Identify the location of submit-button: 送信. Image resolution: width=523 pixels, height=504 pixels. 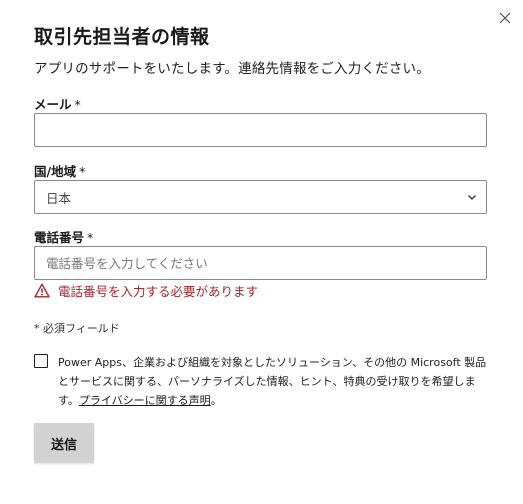
(64, 443).